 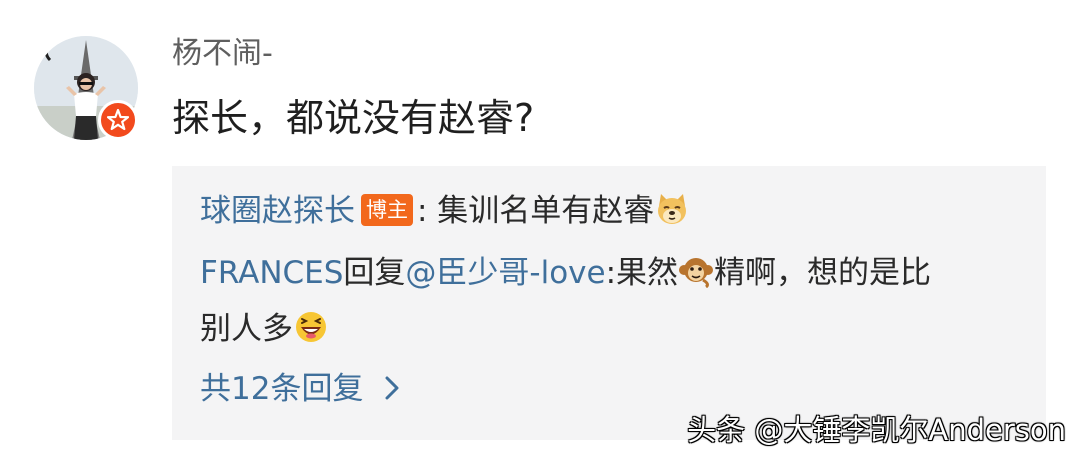 What do you see at coordinates (387, 210) in the screenshot?
I see `author-badge: 博主` at bounding box center [387, 210].